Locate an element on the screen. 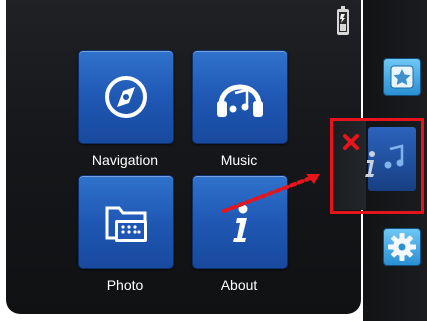 This screenshot has height=321, width=427. favorites-button is located at coordinates (402, 77).